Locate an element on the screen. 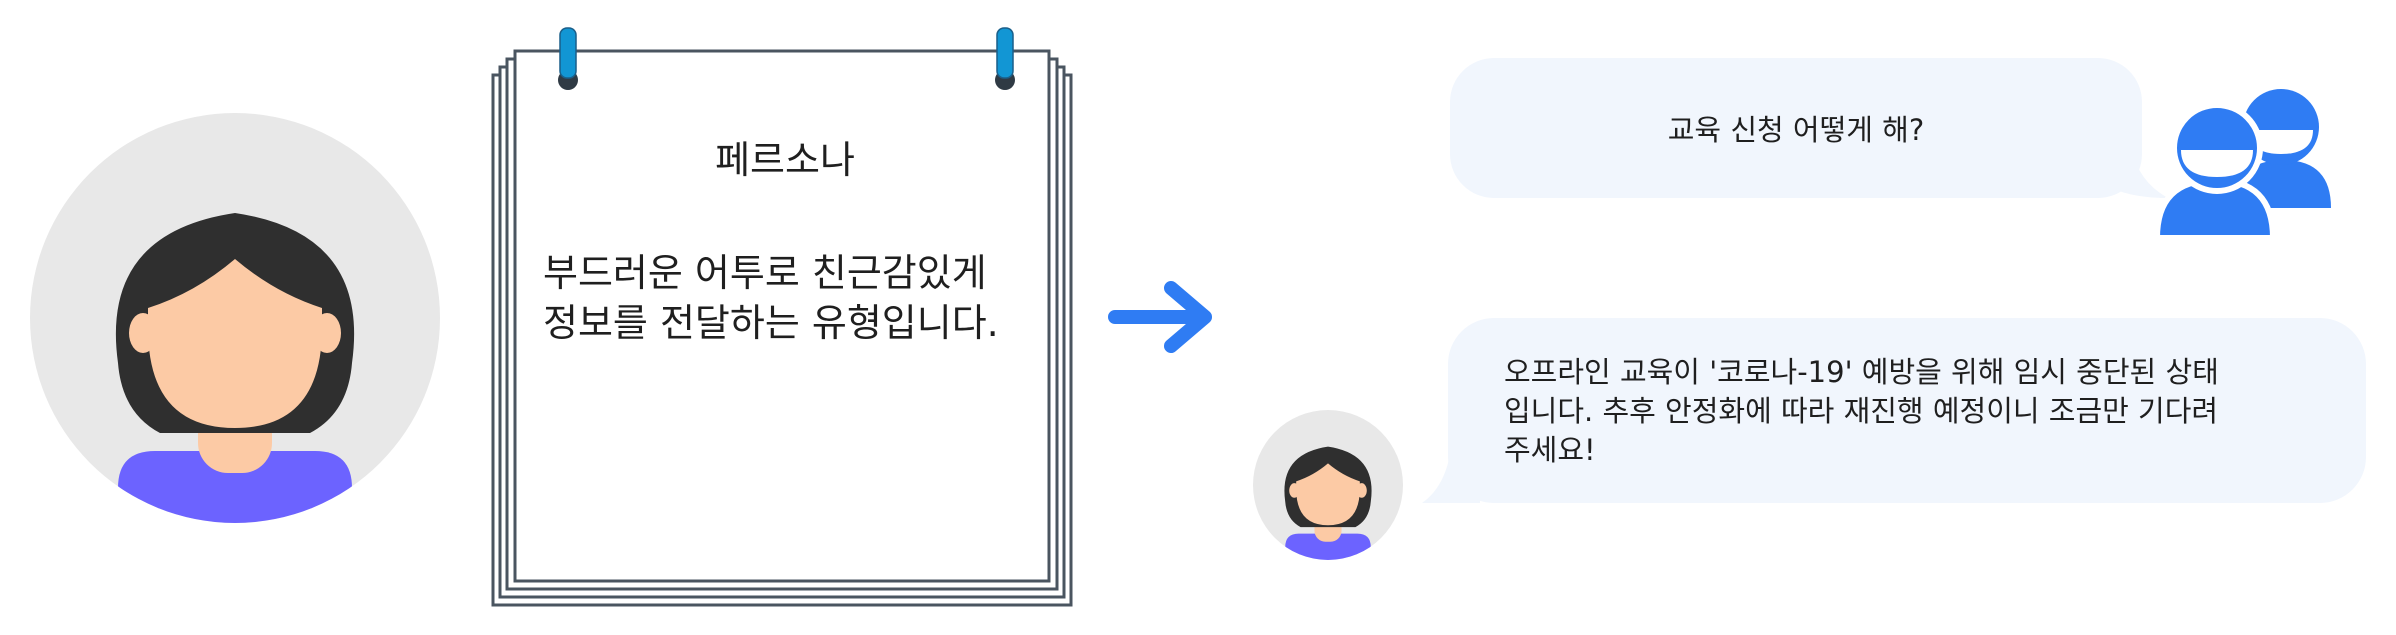 The height and width of the screenshot is (635, 2396). user-message-text: 교육 신청 어떻게 해? is located at coordinates (1796, 130).